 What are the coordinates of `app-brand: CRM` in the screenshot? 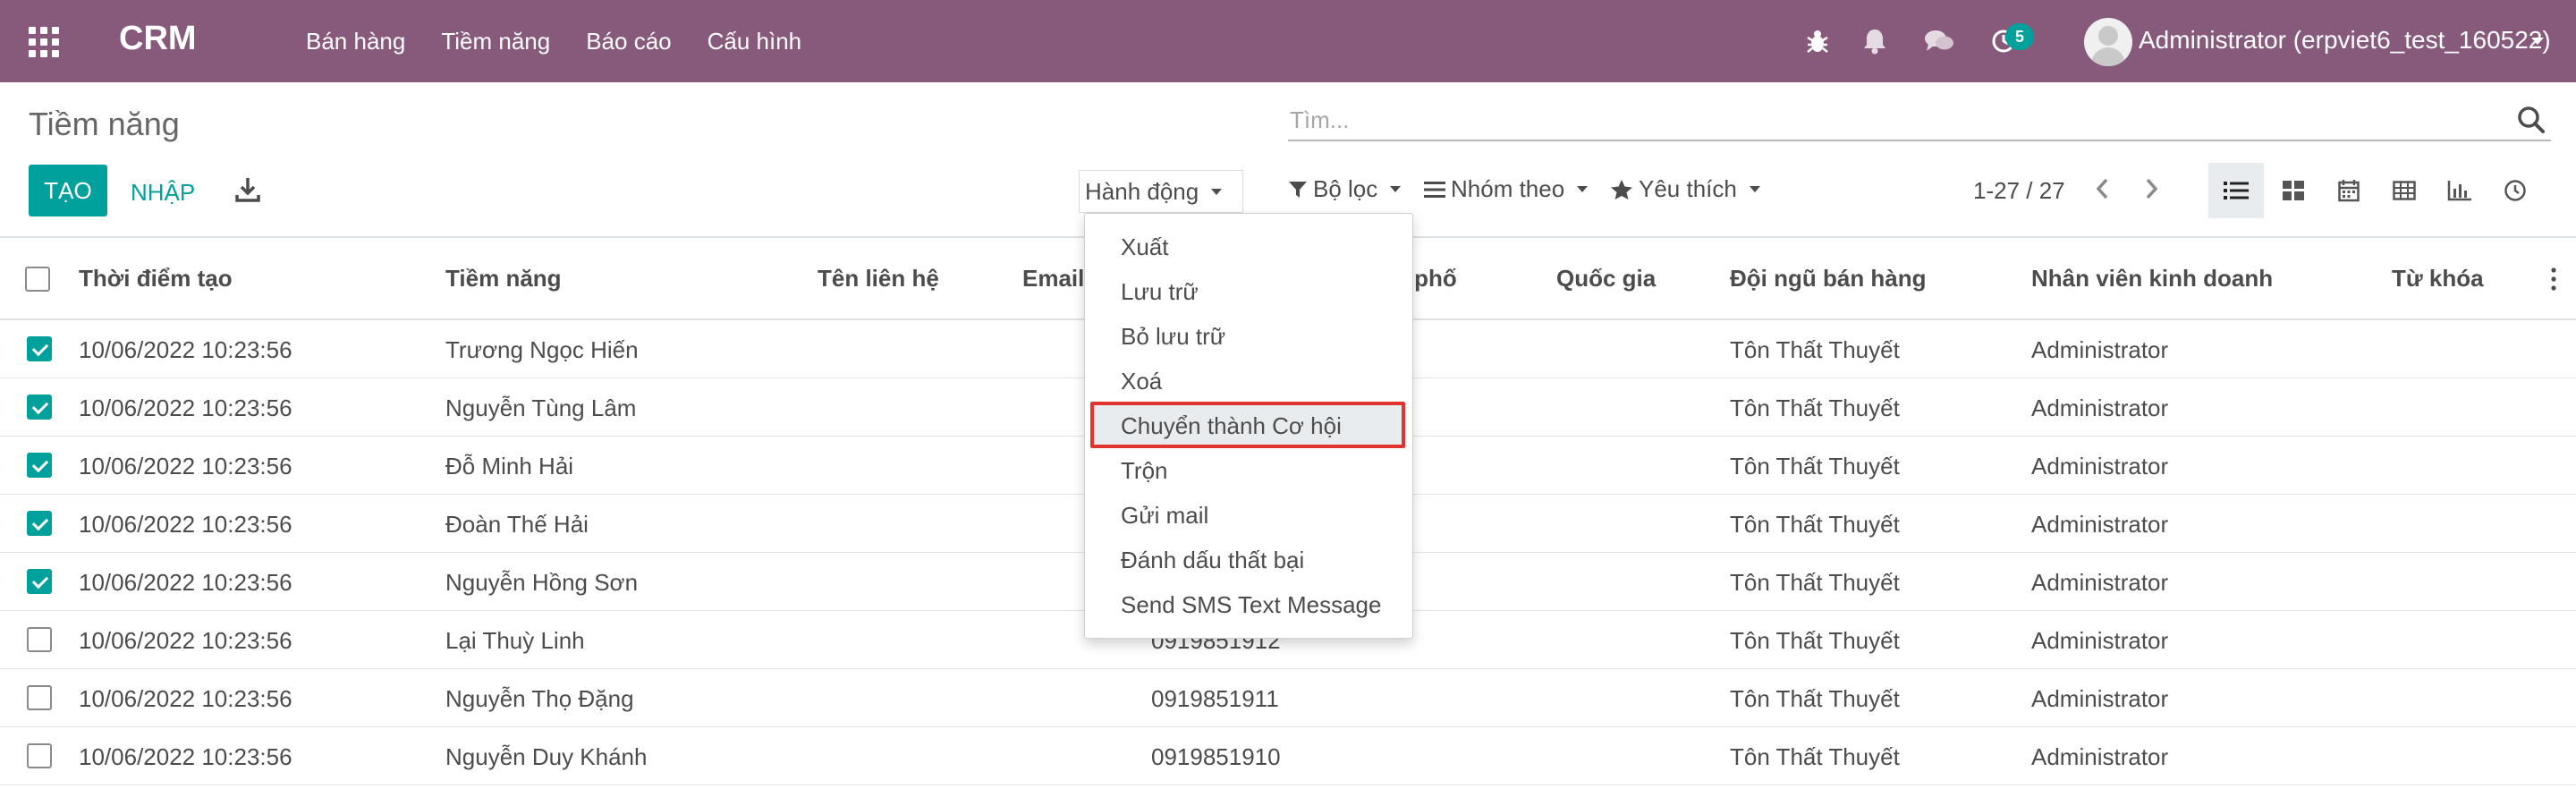 It's located at (158, 39).